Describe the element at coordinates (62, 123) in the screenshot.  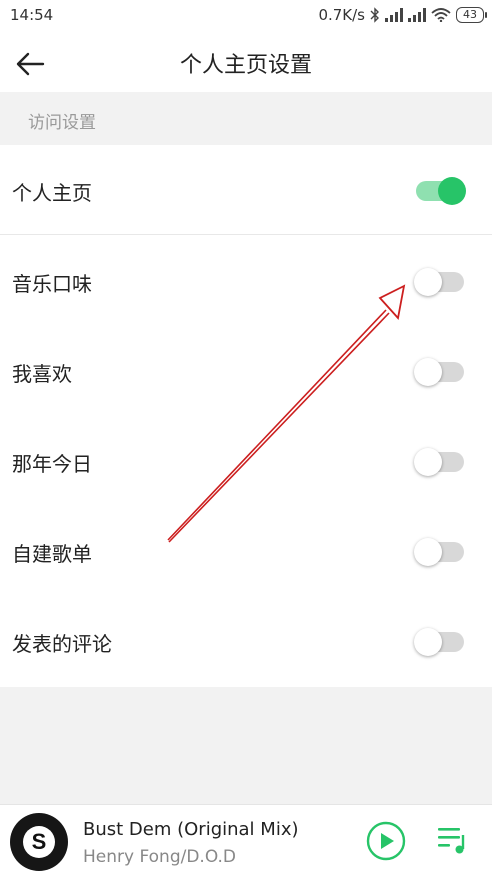
I see `section-title: 访问设置` at that location.